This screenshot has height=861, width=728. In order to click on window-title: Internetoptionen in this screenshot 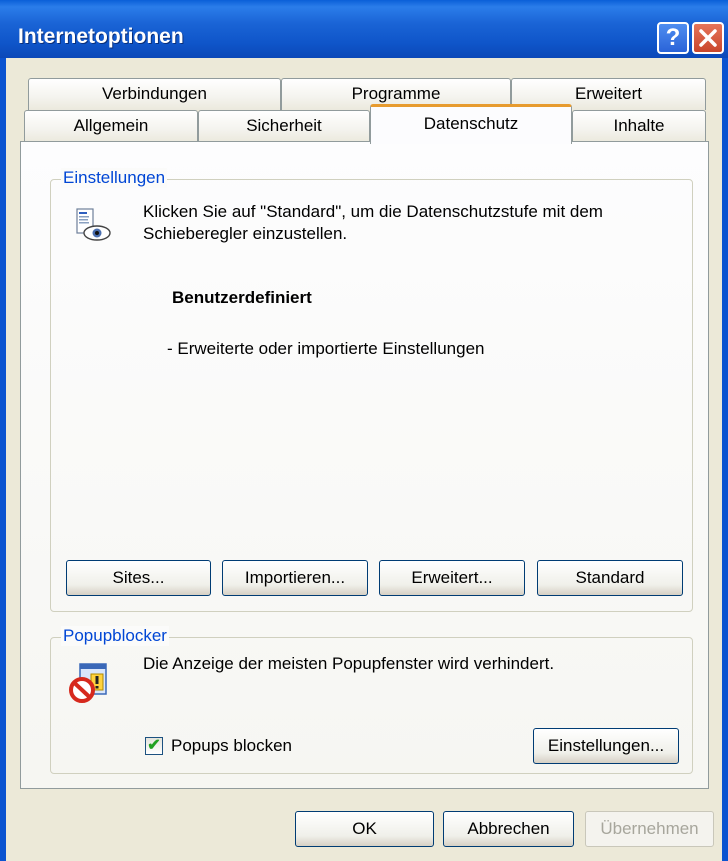, I will do `click(101, 36)`.